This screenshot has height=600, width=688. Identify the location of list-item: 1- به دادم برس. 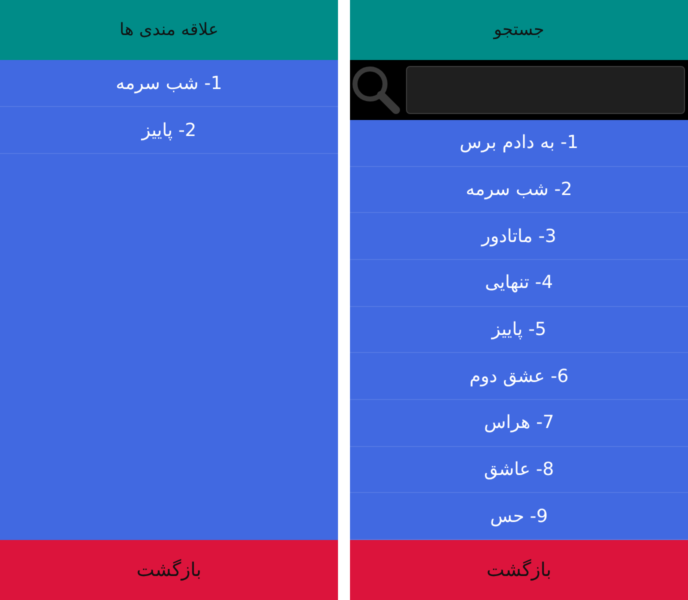
(519, 143).